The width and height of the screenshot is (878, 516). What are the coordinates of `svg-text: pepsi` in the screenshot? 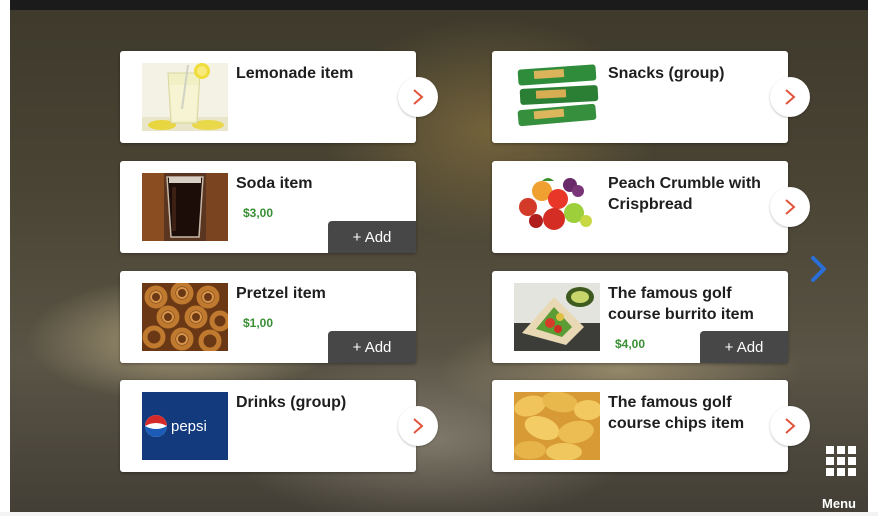 It's located at (189, 426).